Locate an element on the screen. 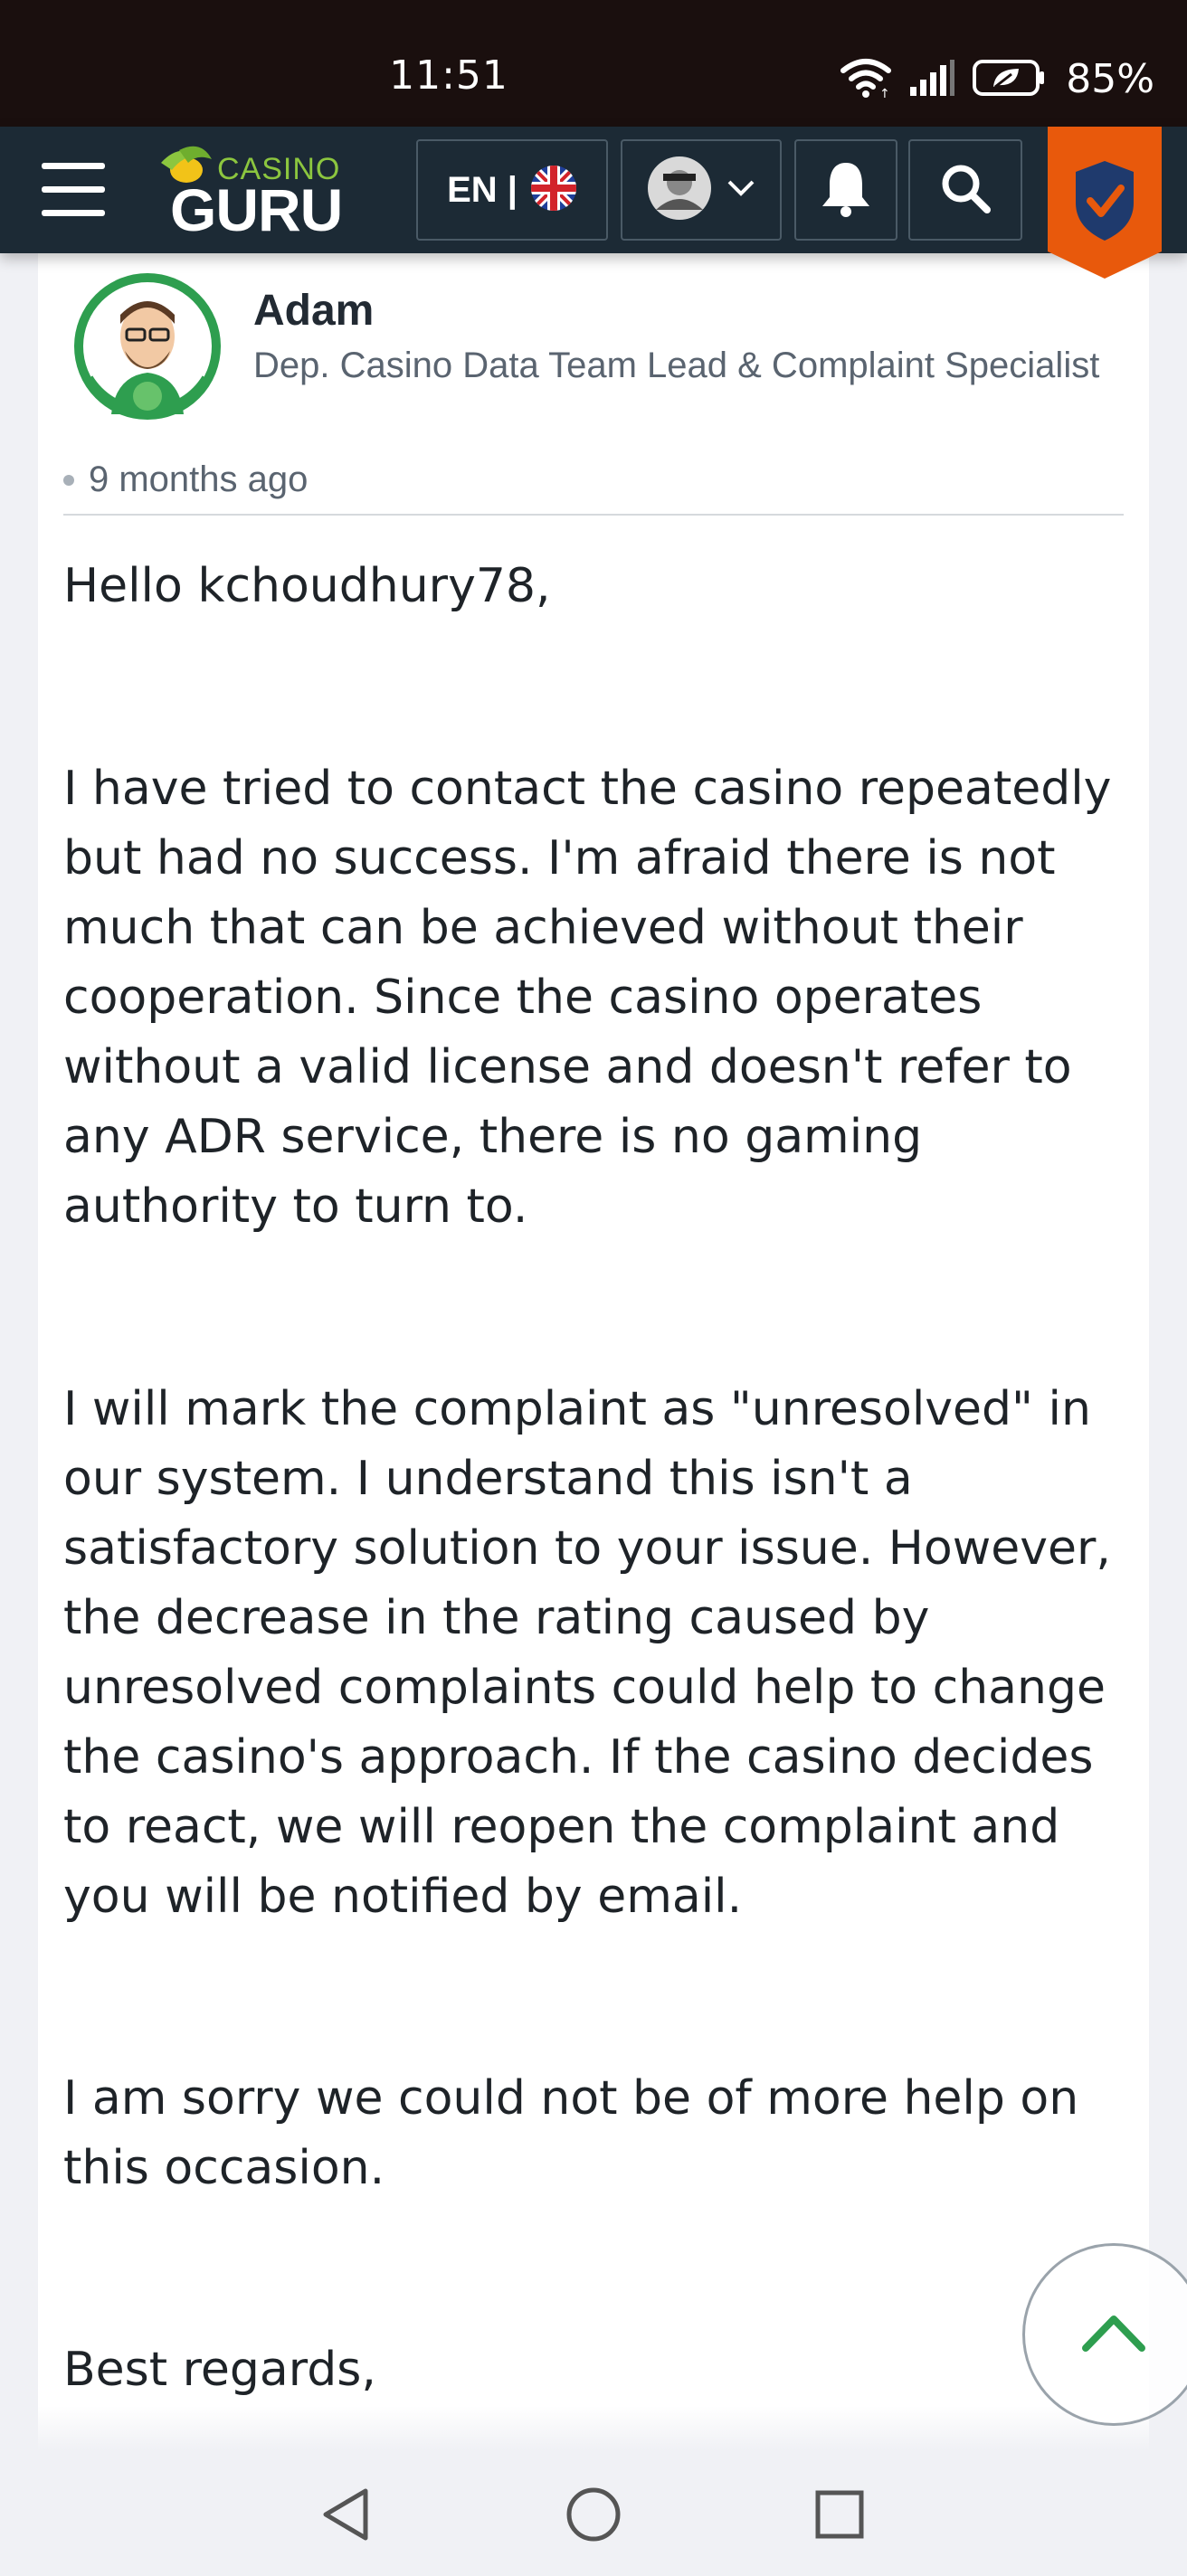 The height and width of the screenshot is (2576, 1187). chevron-down-icon is located at coordinates (740, 190).